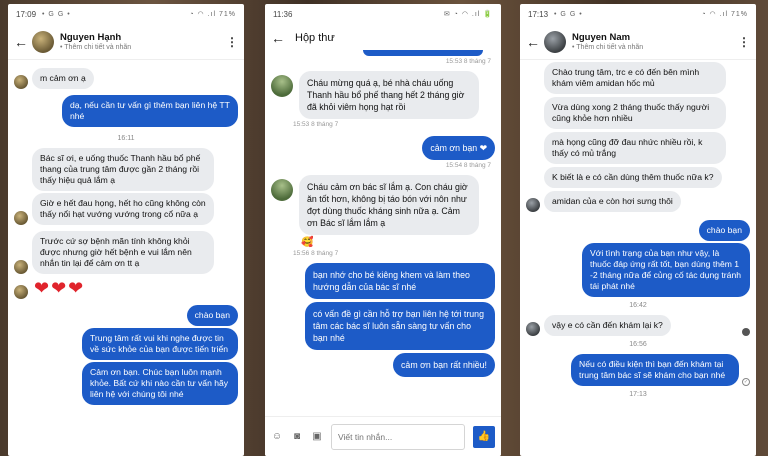 The height and width of the screenshot is (456, 768). Describe the element at coordinates (484, 436) in the screenshot. I see `like-button: 👍` at that location.